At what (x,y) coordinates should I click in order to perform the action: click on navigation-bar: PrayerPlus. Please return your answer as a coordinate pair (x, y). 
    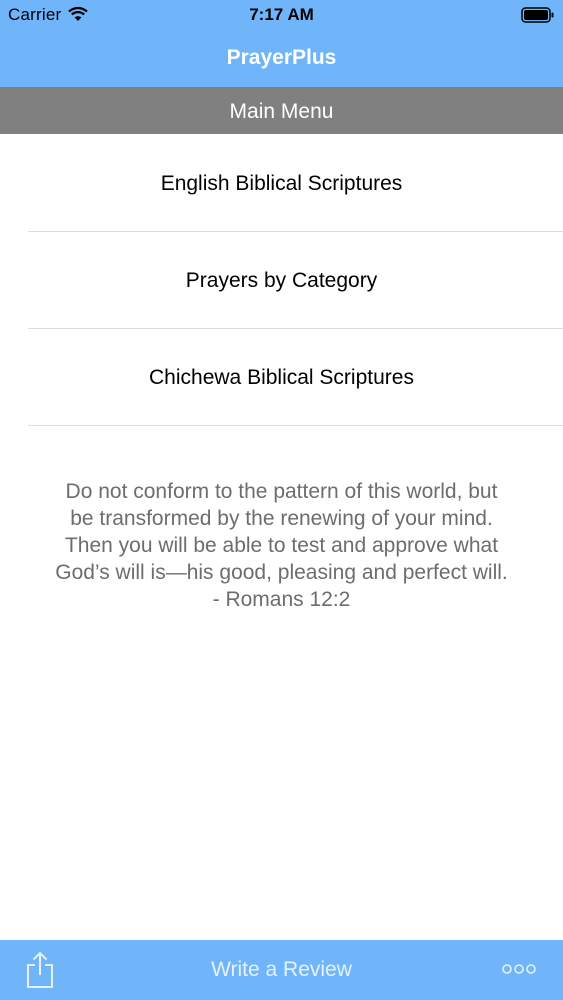
    Looking at the image, I should click on (281, 58).